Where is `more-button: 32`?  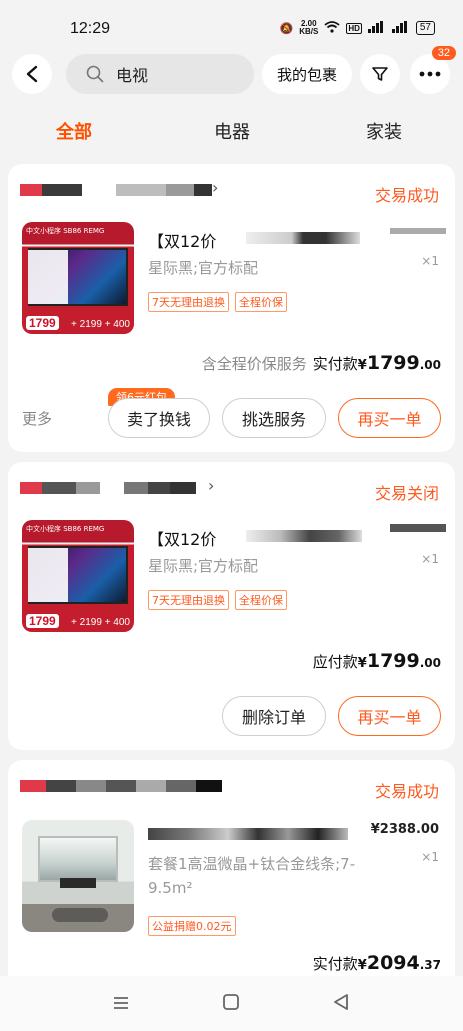 more-button: 32 is located at coordinates (433, 70).